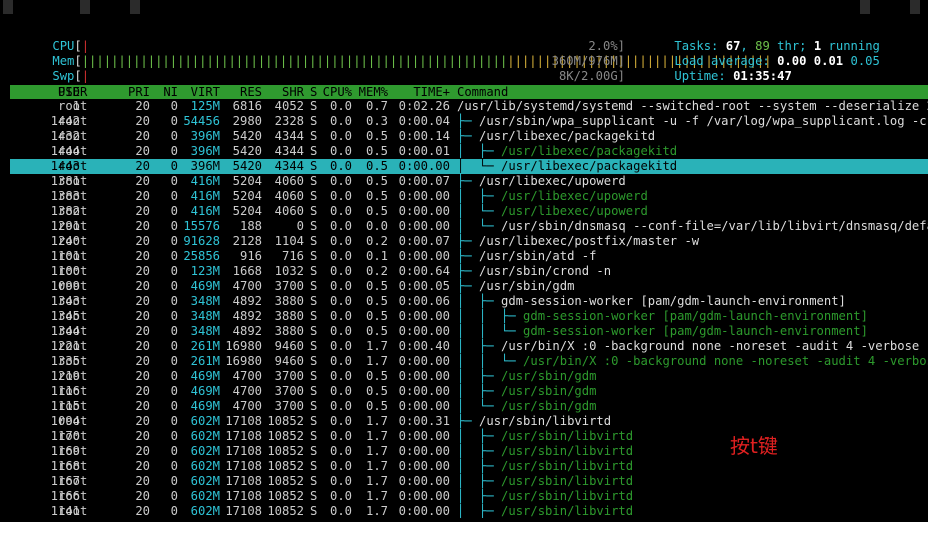 The height and width of the screenshot is (541, 928). What do you see at coordinates (243, 361) in the screenshot?
I see `cell-res: 16980` at bounding box center [243, 361].